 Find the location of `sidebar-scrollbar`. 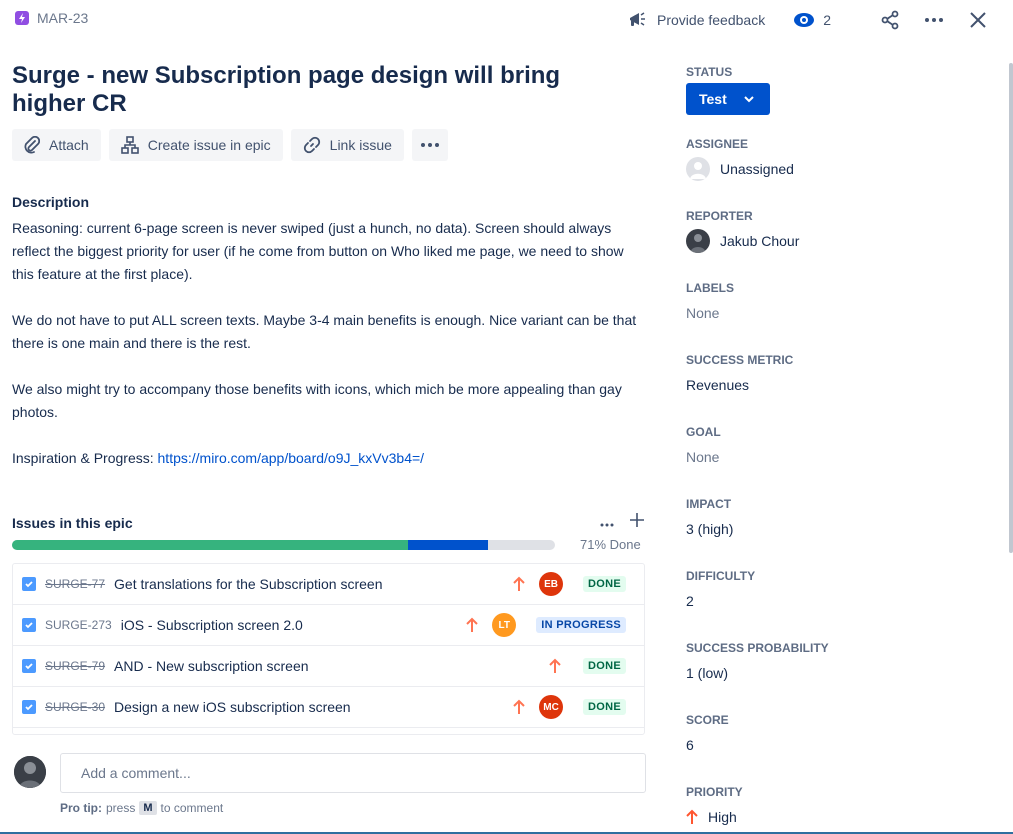

sidebar-scrollbar is located at coordinates (1011, 308).